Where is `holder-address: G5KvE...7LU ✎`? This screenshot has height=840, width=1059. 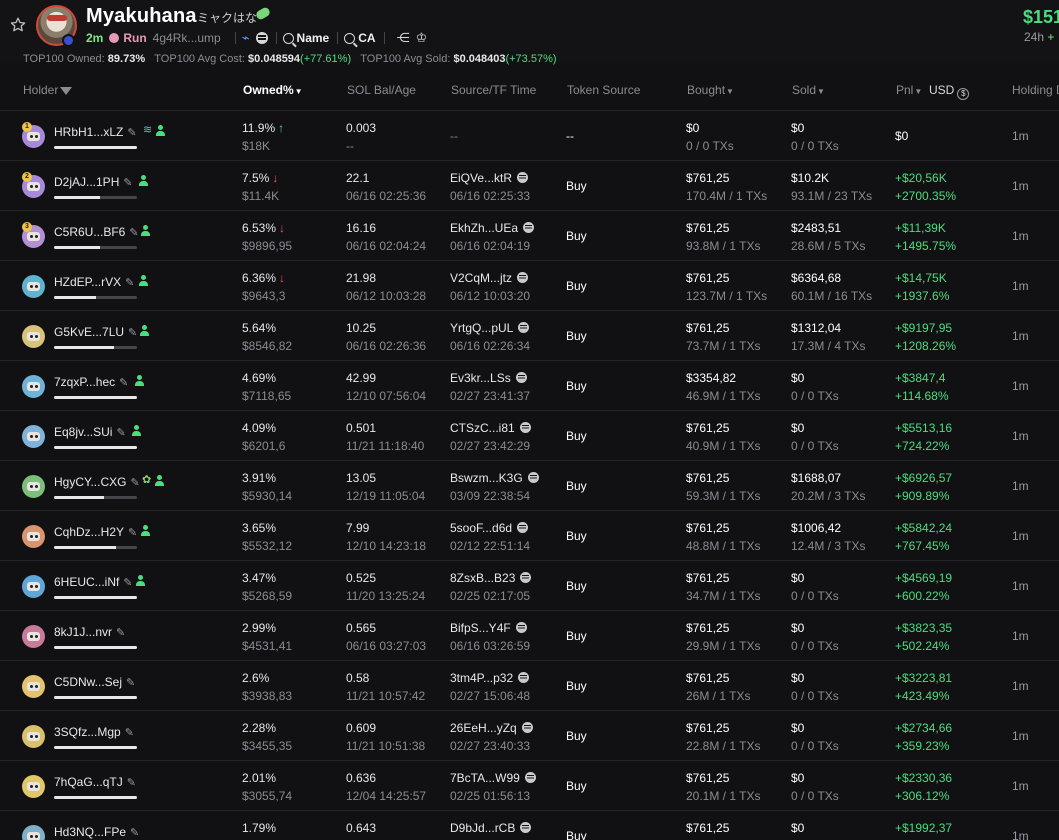
holder-address: G5KvE...7LU ✎ is located at coordinates (95, 332).